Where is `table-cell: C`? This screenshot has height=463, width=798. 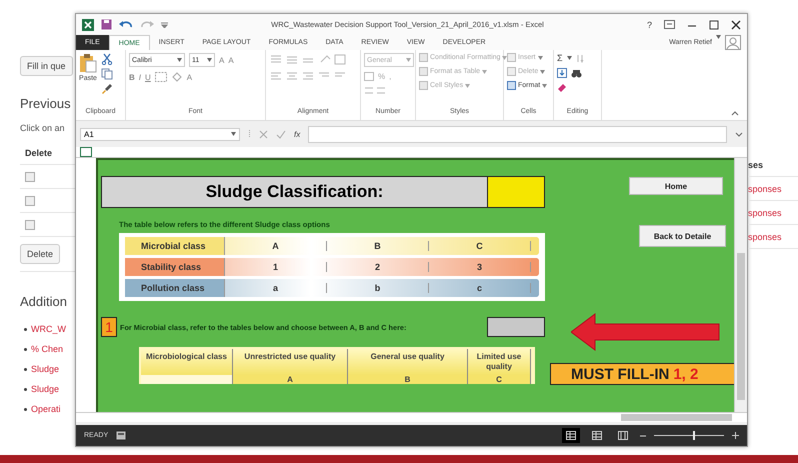 table-cell: C is located at coordinates (499, 379).